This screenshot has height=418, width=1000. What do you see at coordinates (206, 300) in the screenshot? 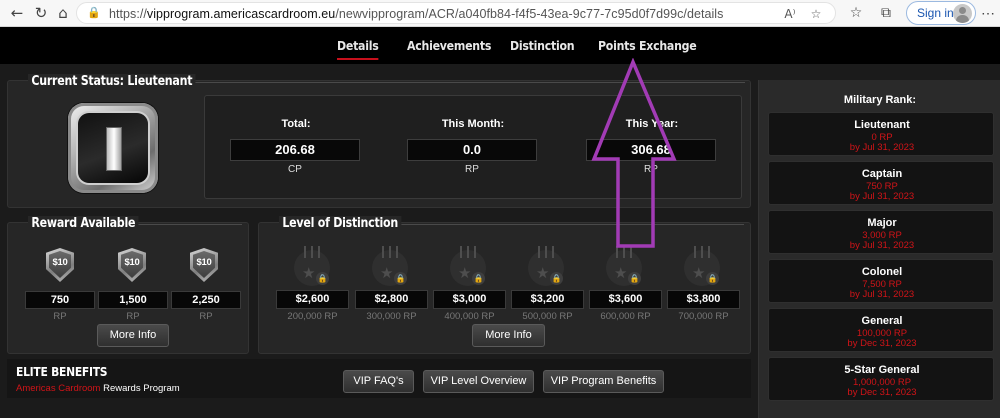
I see `reward-value: 2,250` at bounding box center [206, 300].